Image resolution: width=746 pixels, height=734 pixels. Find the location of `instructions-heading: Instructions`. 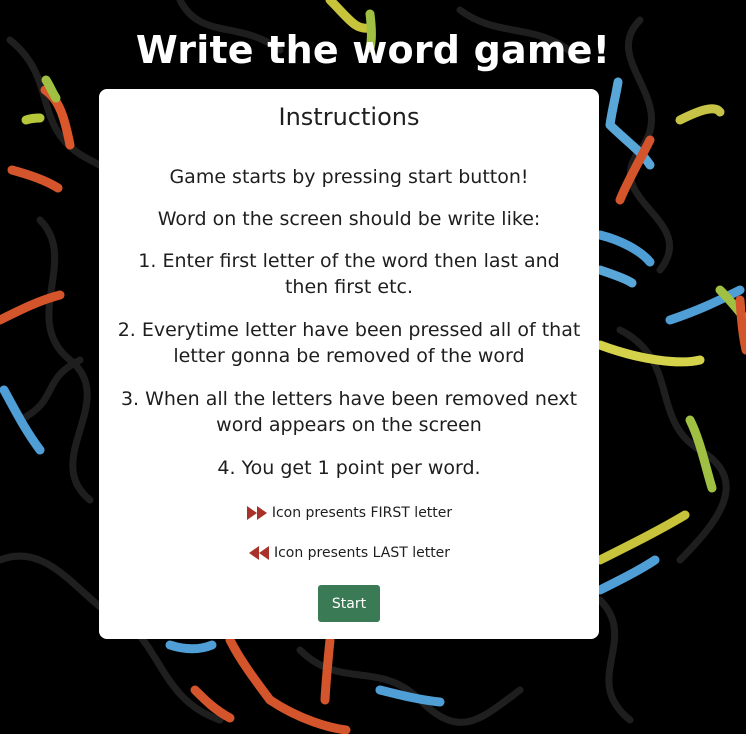

instructions-heading: Instructions is located at coordinates (349, 117).